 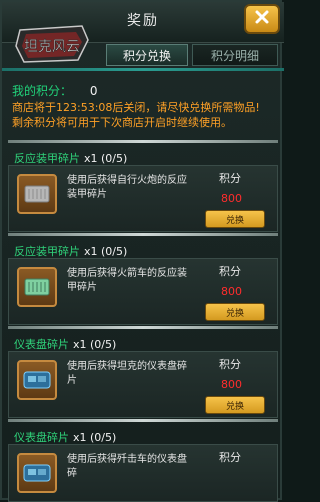 I want to click on shop-item-4: 仪表盘碎片 x1 (0/5) 使用后获得歼击车的仪表盘碎 积分, so click(x=143, y=460).